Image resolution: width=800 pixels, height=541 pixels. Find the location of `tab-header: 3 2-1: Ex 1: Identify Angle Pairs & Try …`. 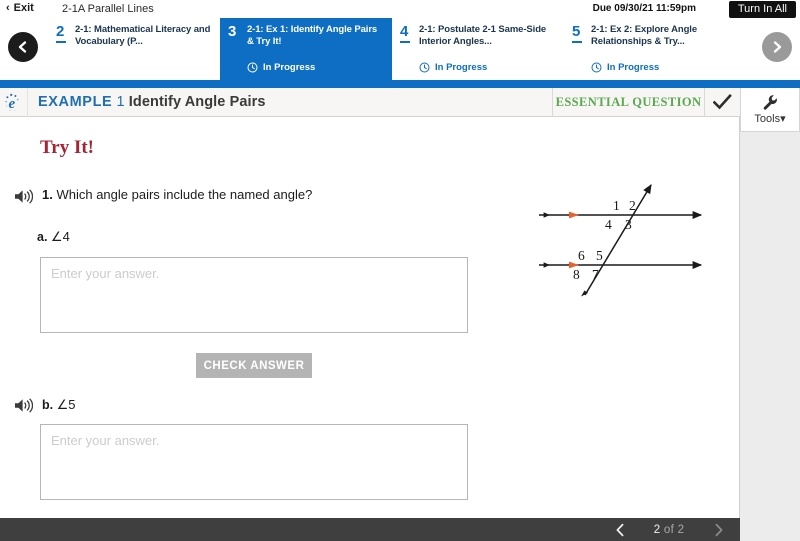

tab-header: 3 2-1: Ex 1: Identify Angle Pairs & Try … is located at coordinates (306, 36).